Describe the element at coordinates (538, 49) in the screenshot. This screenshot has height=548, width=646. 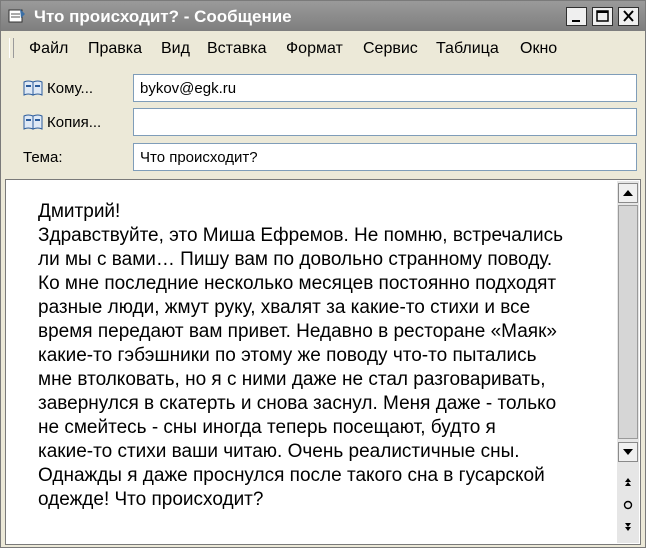
I see `menu-window: Окно` at that location.